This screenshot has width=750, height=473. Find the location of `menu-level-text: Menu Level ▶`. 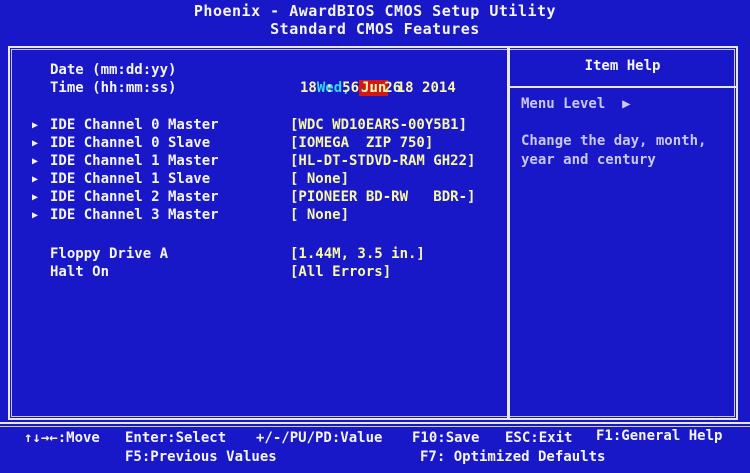

menu-level-text: Menu Level ▶ is located at coordinates (576, 104).